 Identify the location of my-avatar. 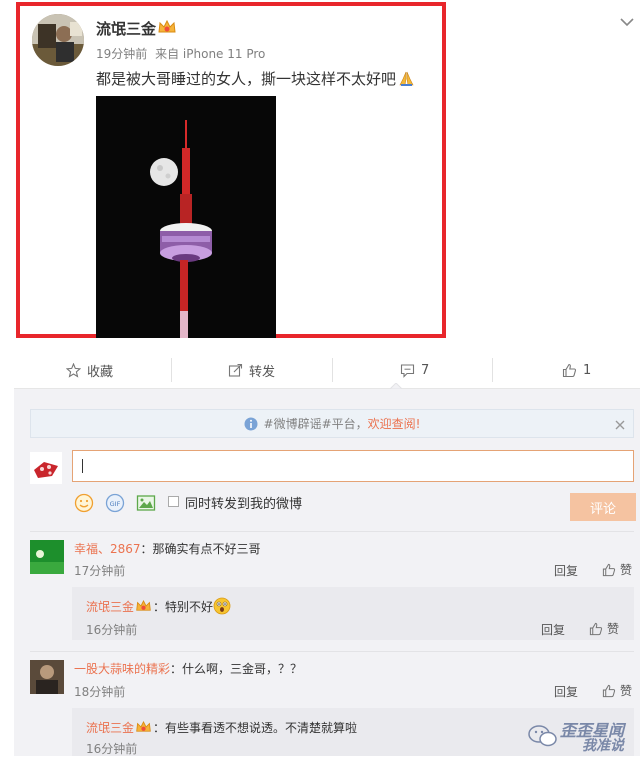
(46, 468).